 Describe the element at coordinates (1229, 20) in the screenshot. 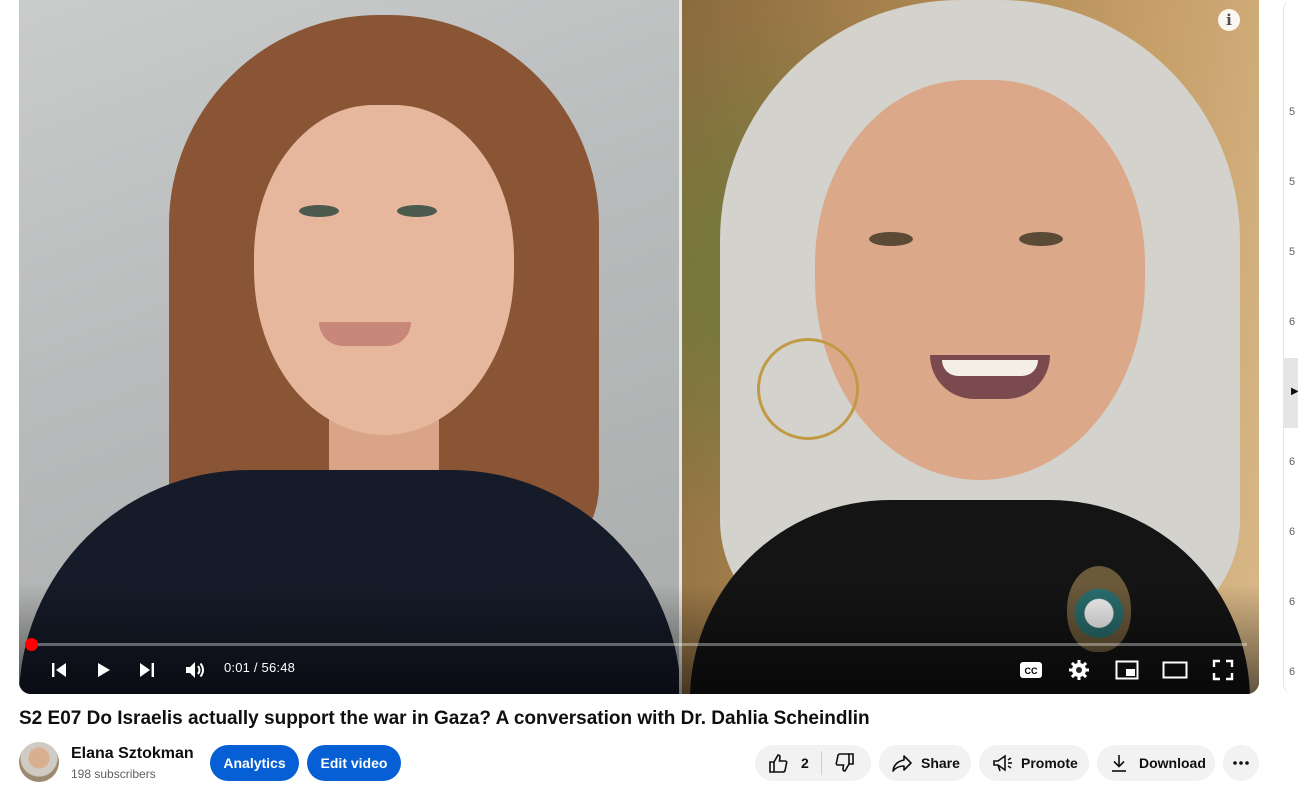

I see `info-icon: i` at that location.